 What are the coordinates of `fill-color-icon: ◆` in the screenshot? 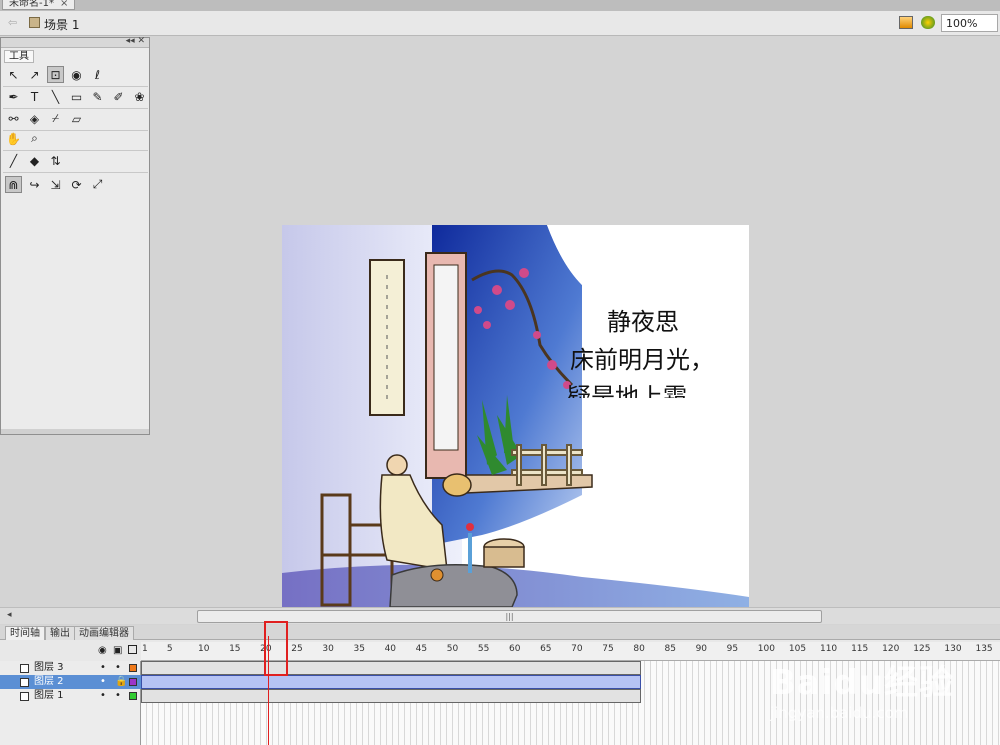 It's located at (34, 160).